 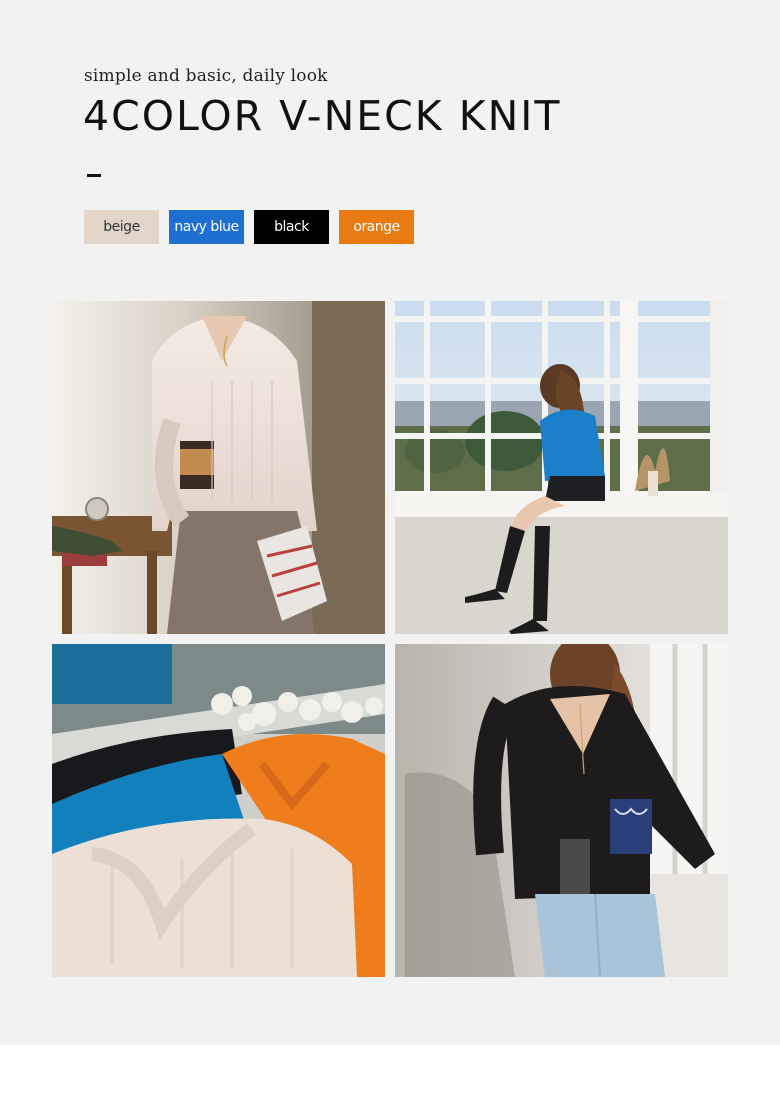 I want to click on tagline: simple and basic, daily look, so click(x=206, y=76).